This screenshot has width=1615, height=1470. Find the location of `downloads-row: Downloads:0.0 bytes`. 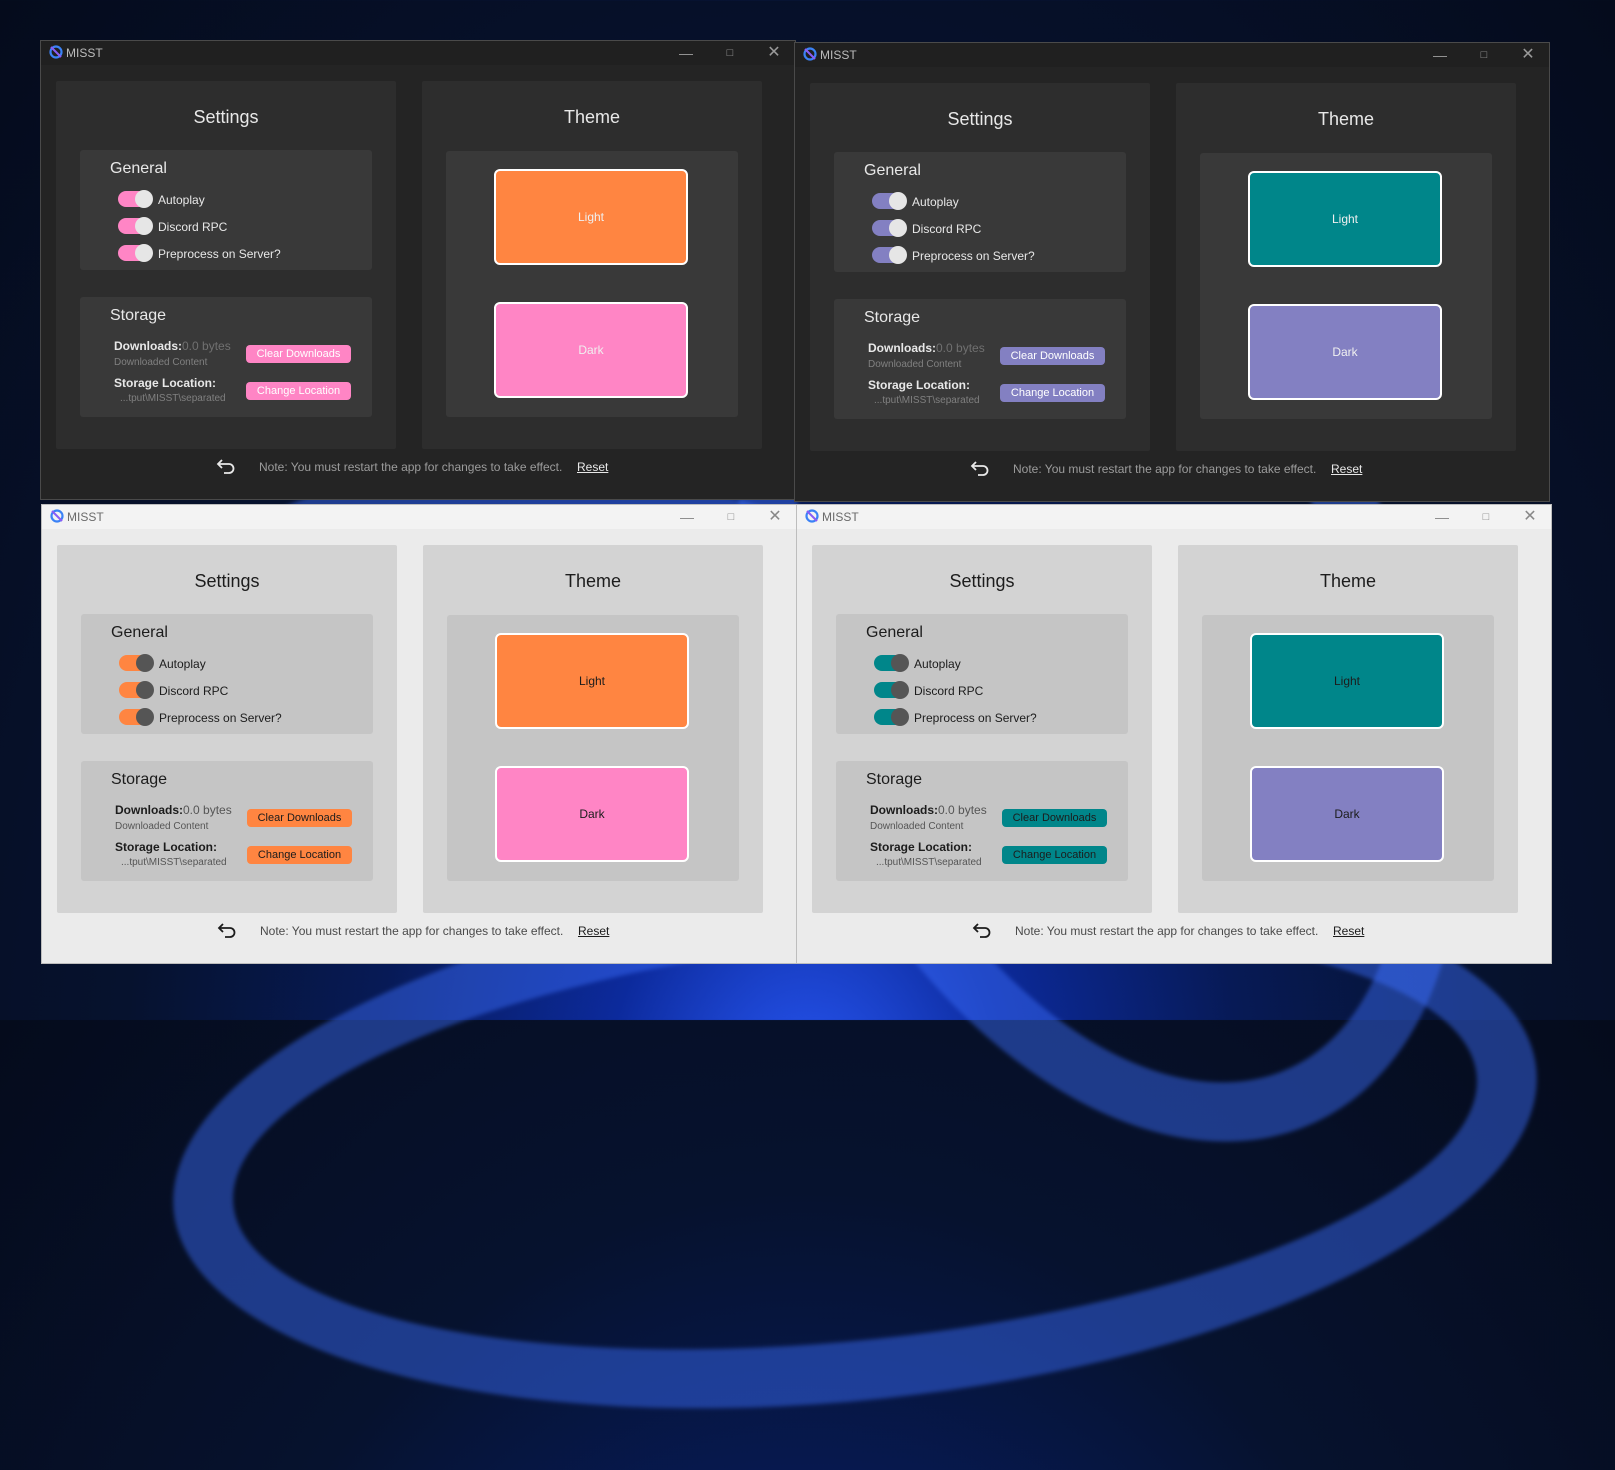

downloads-row: Downloads:0.0 bytes is located at coordinates (172, 346).